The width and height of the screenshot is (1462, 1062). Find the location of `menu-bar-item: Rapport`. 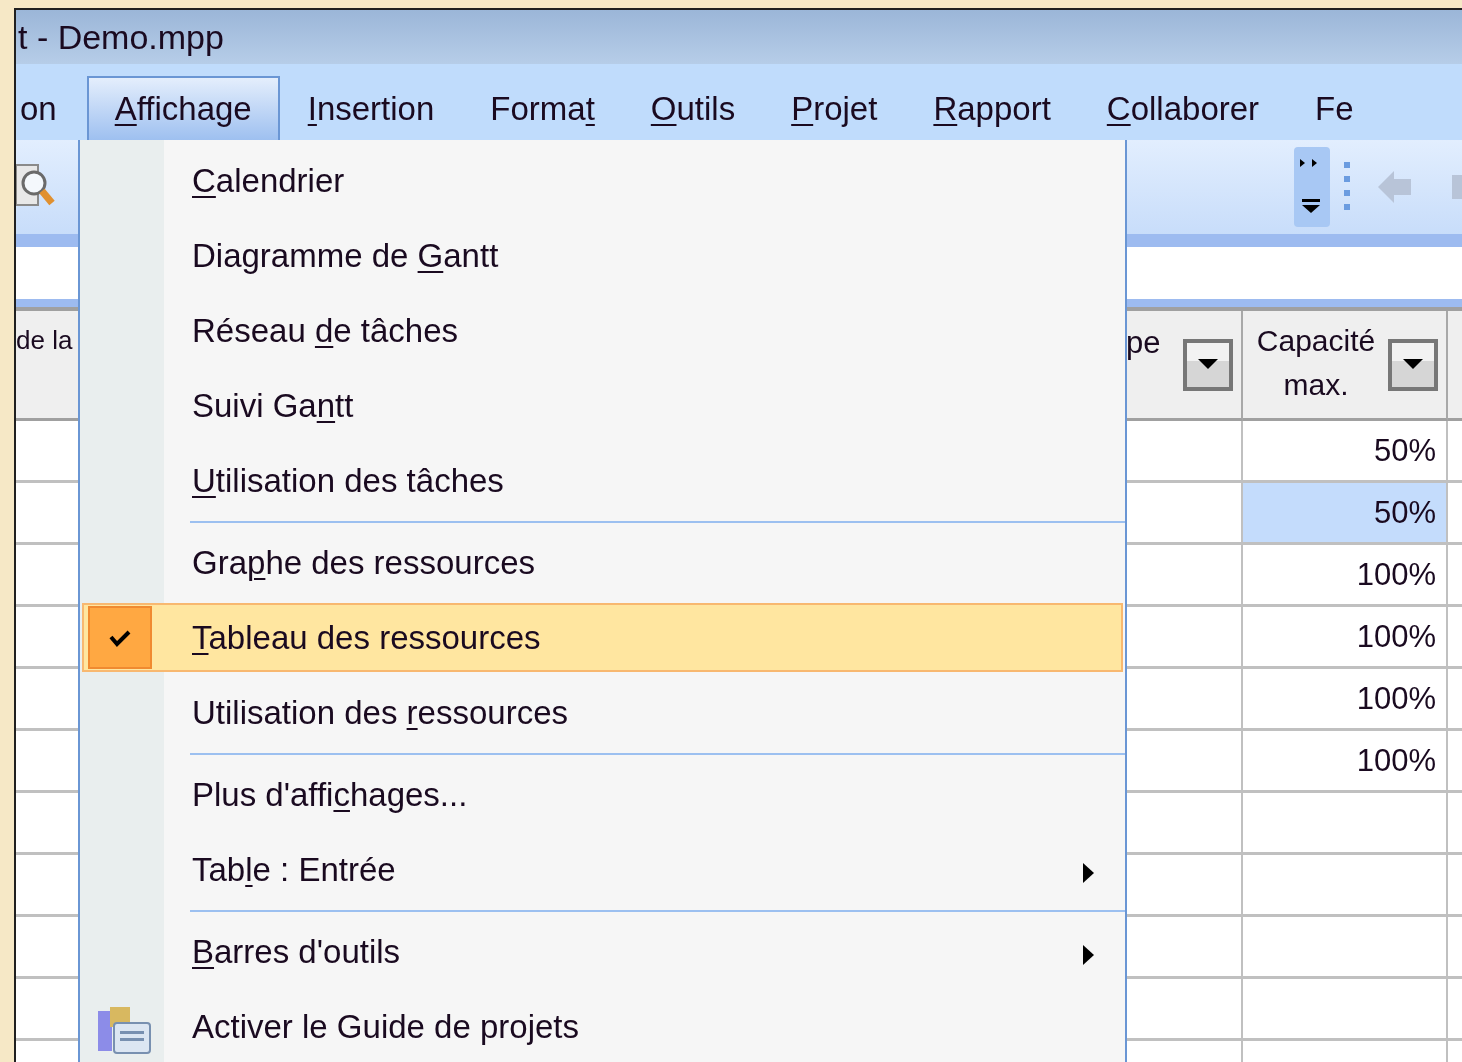

menu-bar-item: Rapport is located at coordinates (992, 108).